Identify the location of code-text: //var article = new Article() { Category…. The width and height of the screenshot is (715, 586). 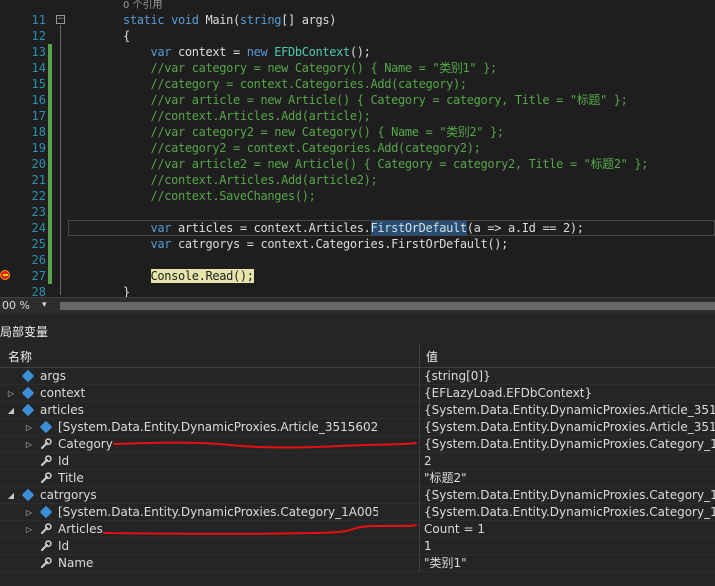
(347, 100).